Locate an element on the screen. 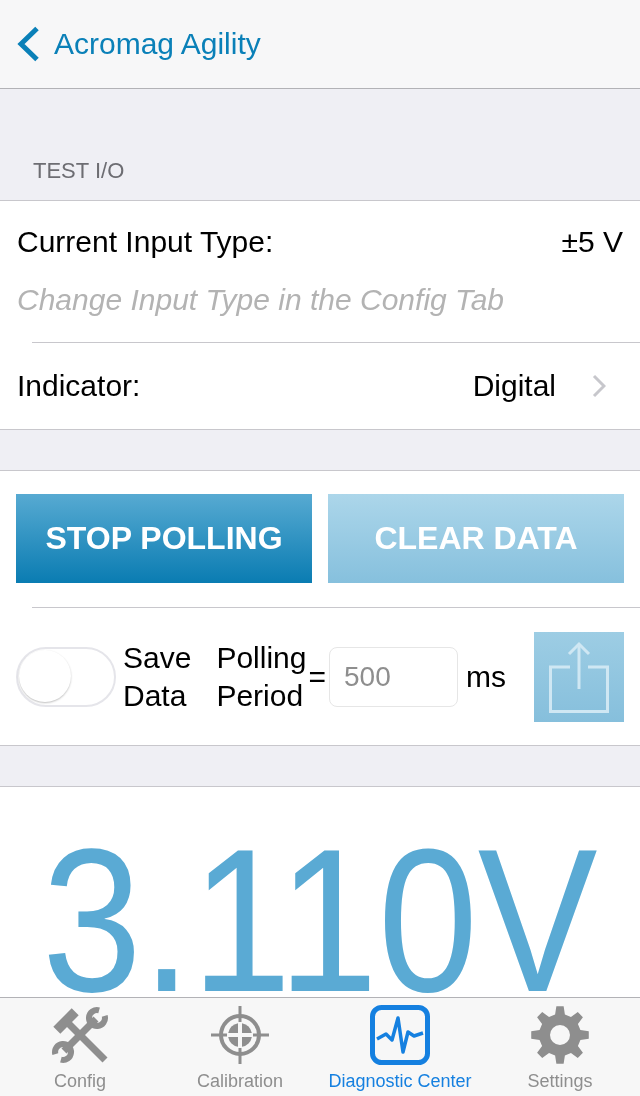 The height and width of the screenshot is (1096, 640). voltage-reading: 3.110V is located at coordinates (320, 919).